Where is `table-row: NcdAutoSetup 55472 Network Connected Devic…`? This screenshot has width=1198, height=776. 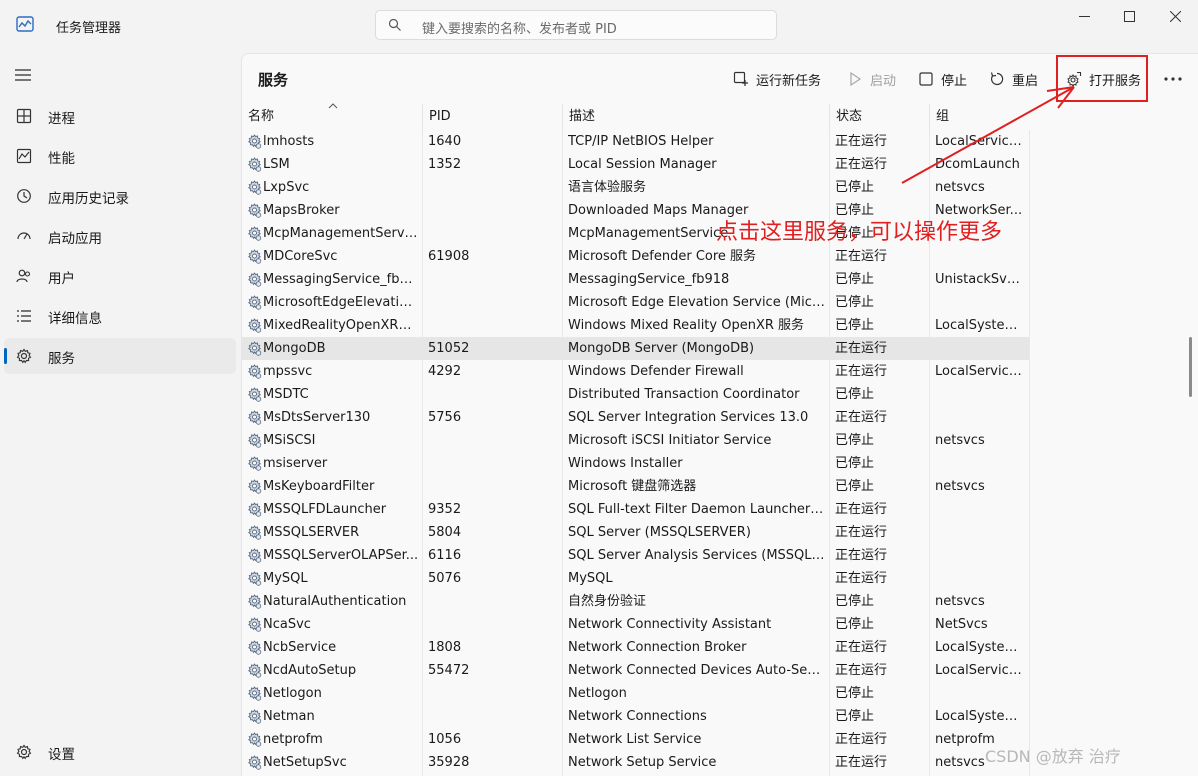 table-row: NcdAutoSetup 55472 Network Connected Devic… is located at coordinates (720, 670).